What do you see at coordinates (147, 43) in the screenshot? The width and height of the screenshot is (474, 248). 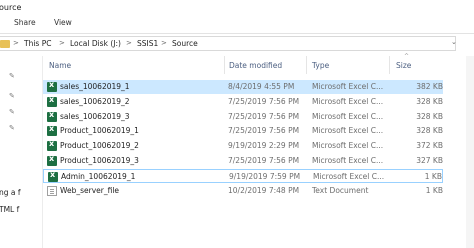 I see `breadcrumb-ssis1: SSIS1` at bounding box center [147, 43].